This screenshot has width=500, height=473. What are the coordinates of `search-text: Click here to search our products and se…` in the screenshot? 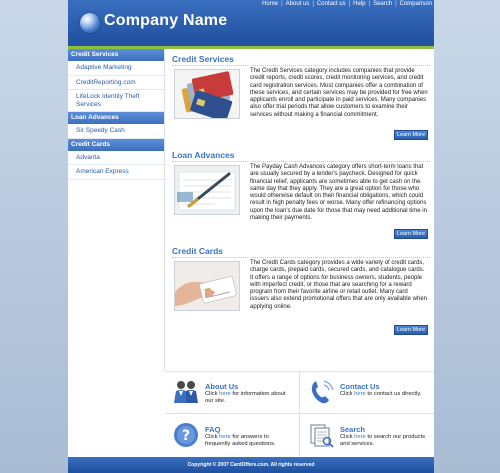 It's located at (384, 441).